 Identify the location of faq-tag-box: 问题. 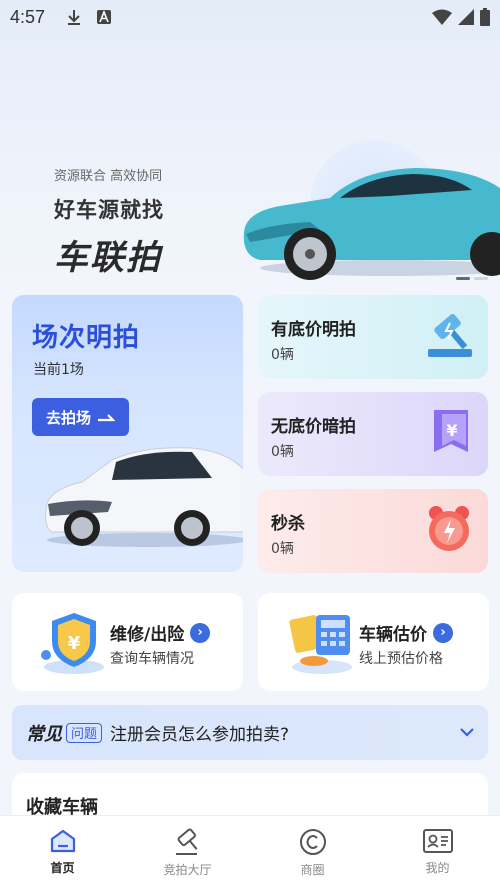
(84, 732).